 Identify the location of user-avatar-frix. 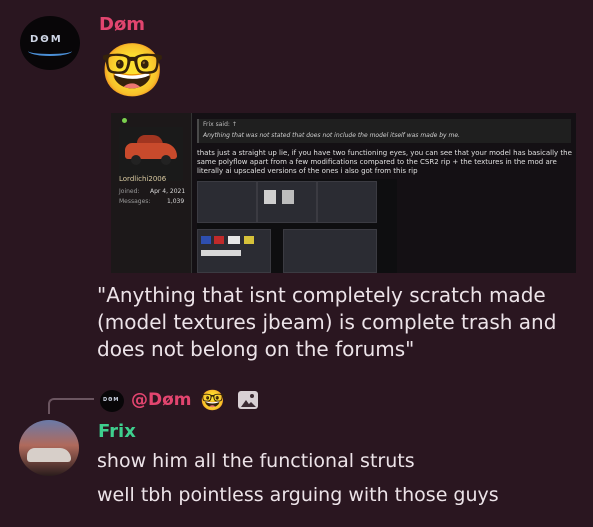
(49, 448).